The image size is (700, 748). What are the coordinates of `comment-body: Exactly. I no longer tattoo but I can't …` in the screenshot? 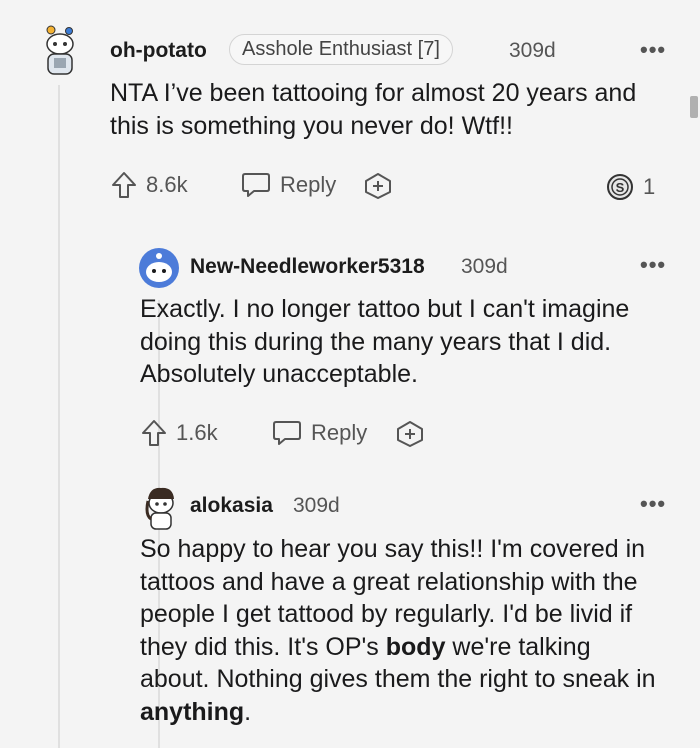 It's located at (385, 341).